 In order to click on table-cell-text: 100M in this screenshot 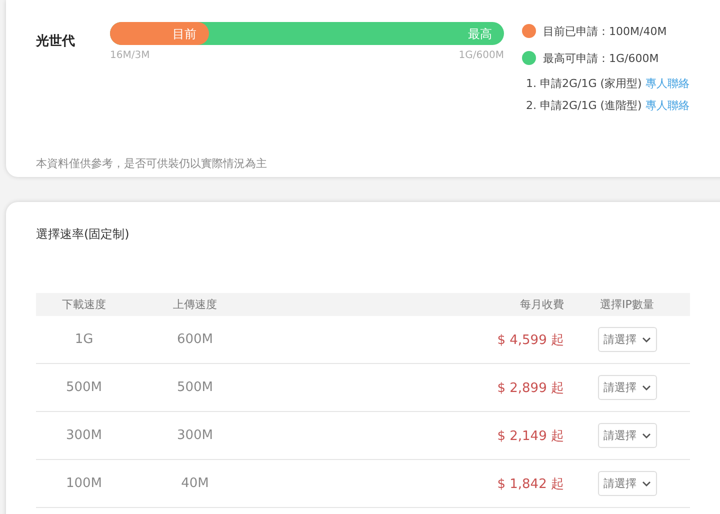, I will do `click(84, 483)`.